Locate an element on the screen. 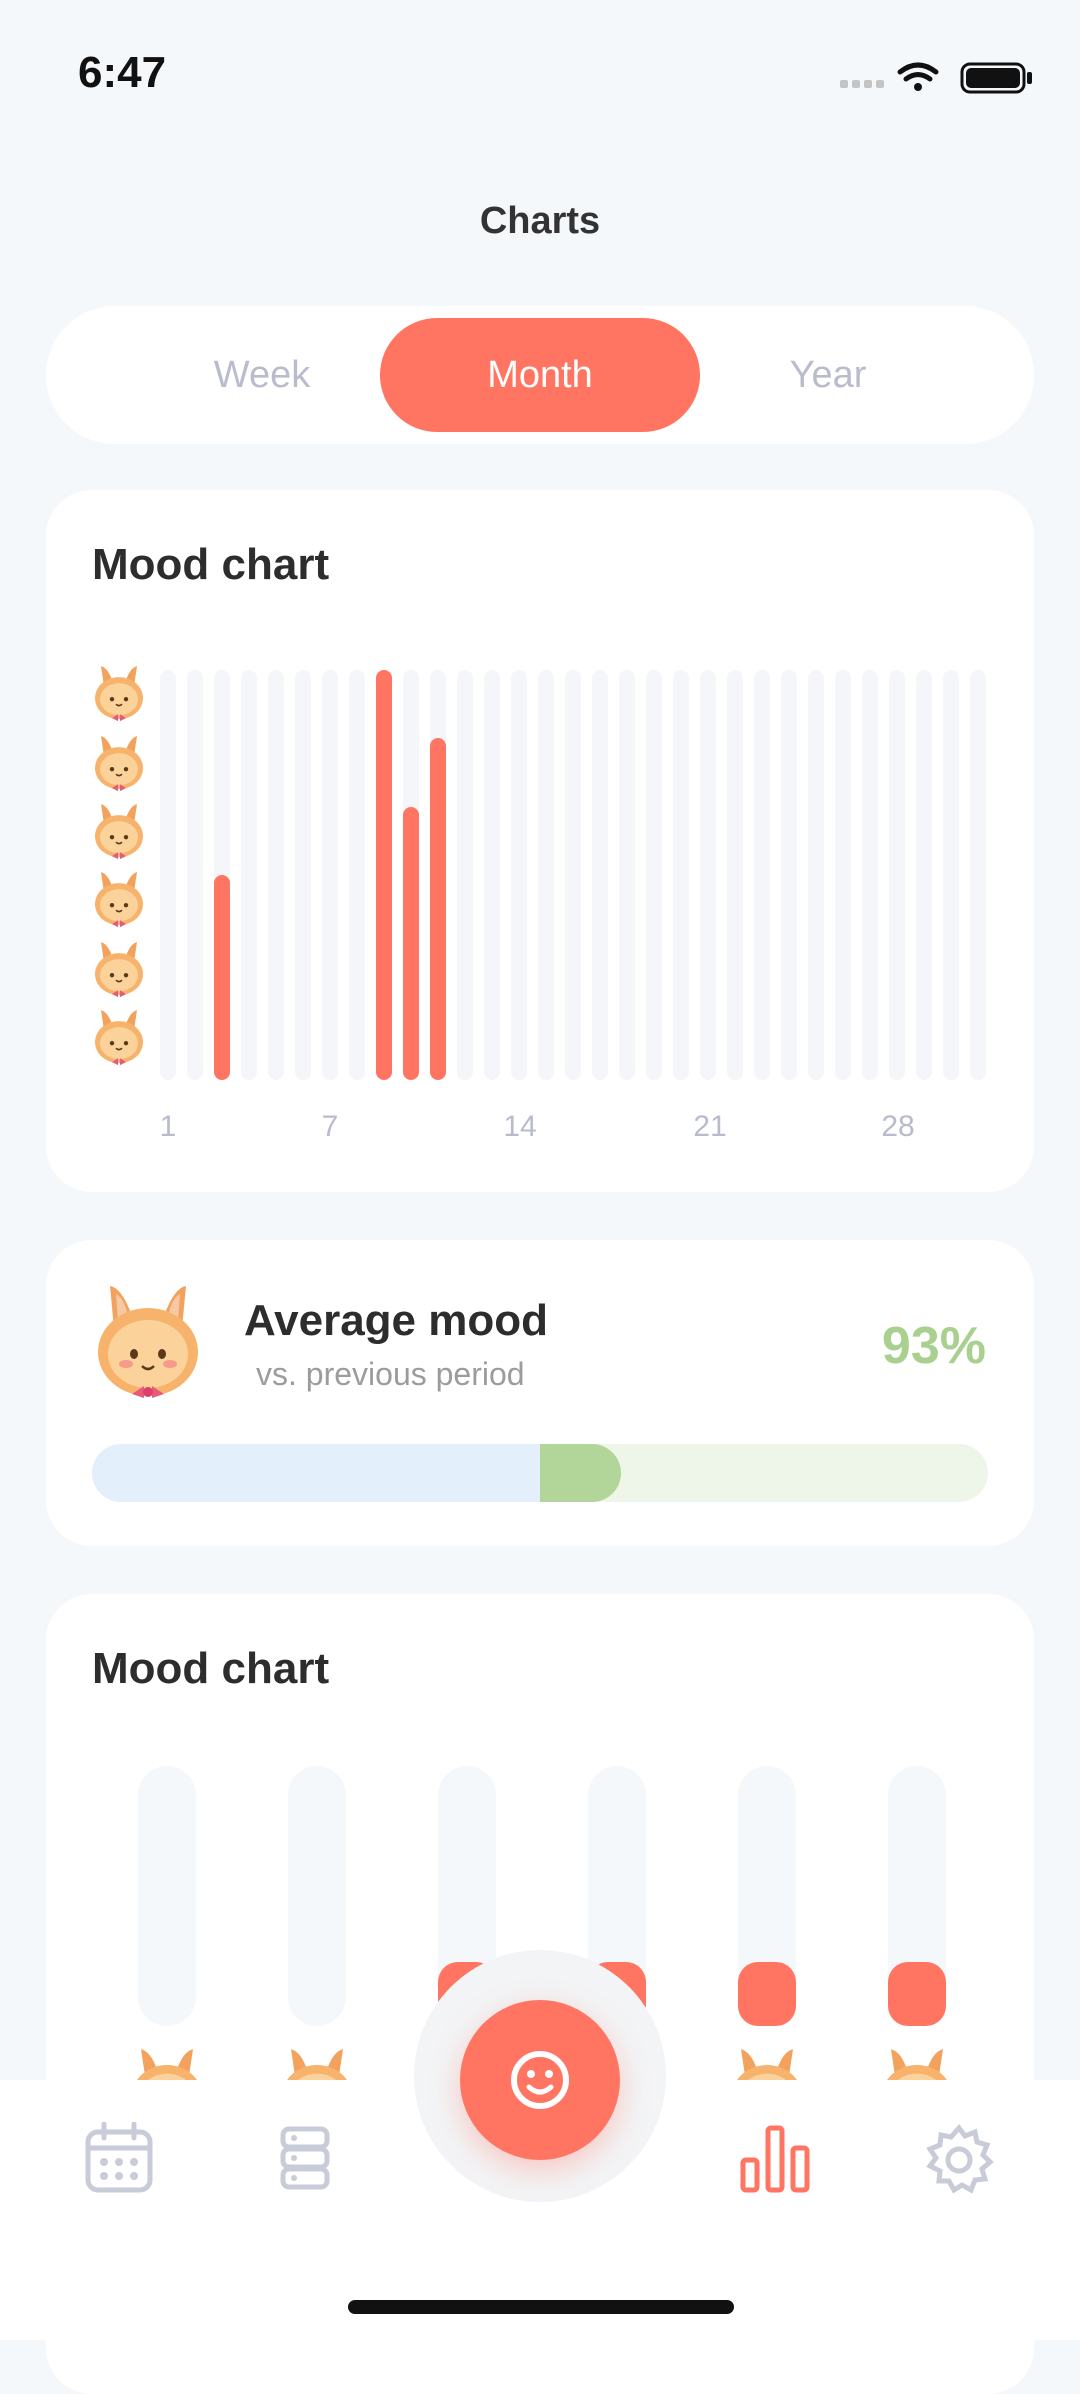  wifi-icon is located at coordinates (918, 72).